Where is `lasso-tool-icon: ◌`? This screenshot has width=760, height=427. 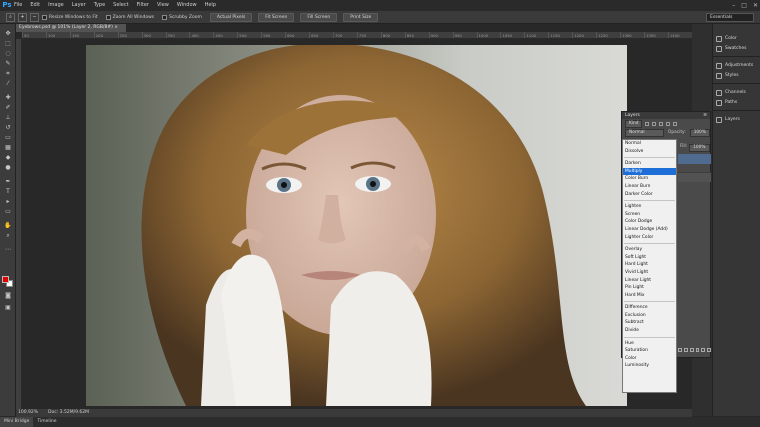
lasso-tool-icon: ◌ is located at coordinates (8, 53).